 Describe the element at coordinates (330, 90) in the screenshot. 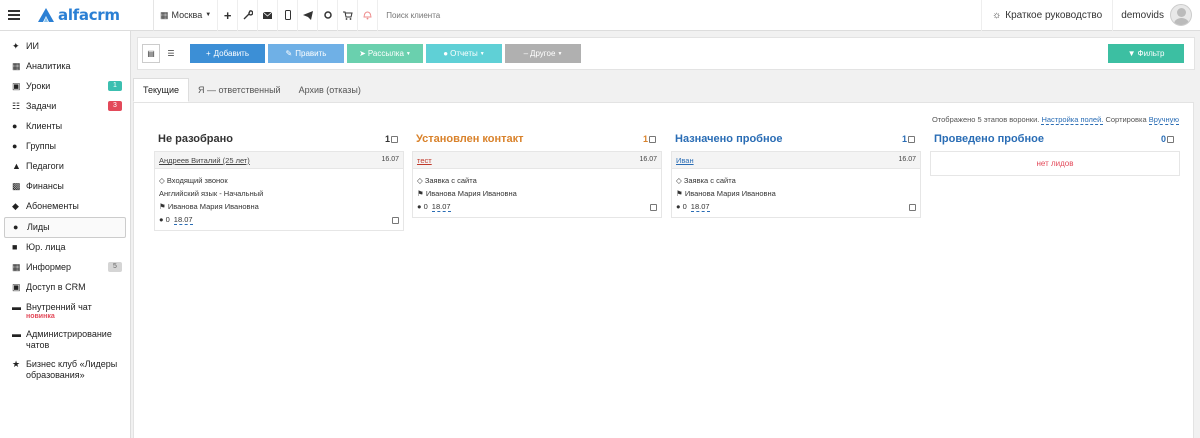

I see `tab-archive: Архив (отказы)` at that location.